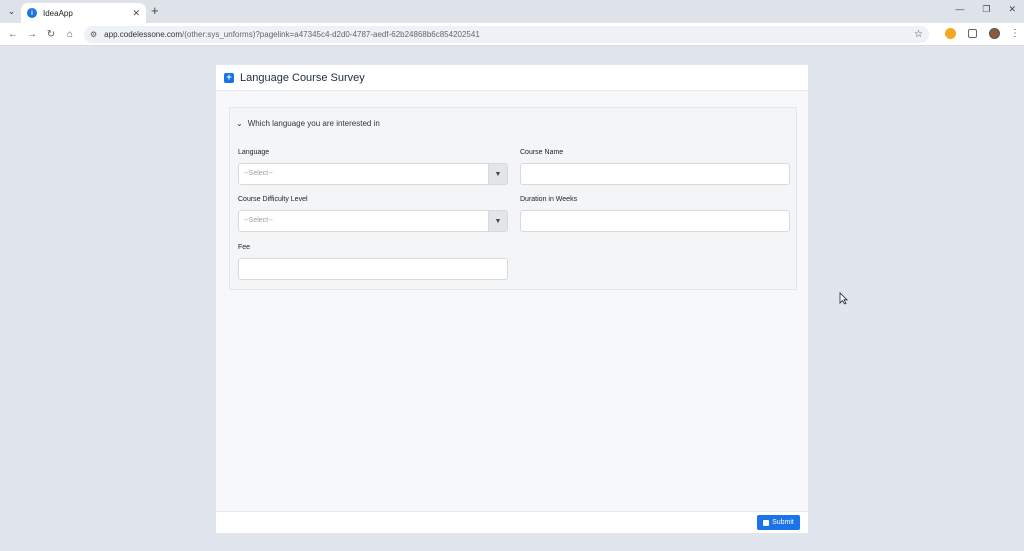 Image resolution: width=1024 pixels, height=551 pixels. I want to click on minimize-icon: —, so click(959, 9).